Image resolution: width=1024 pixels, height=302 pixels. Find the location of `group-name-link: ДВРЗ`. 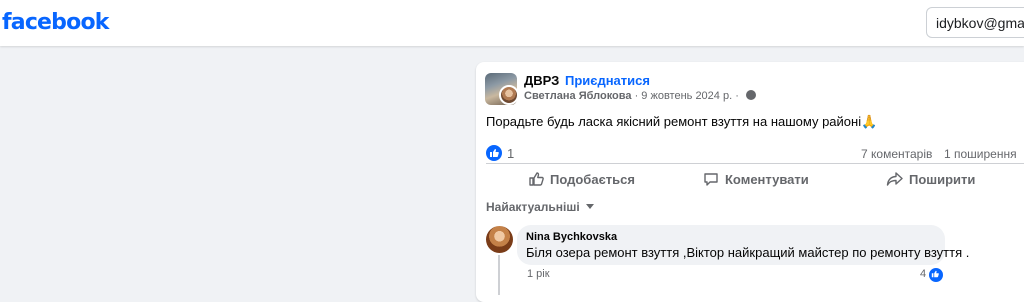

group-name-link: ДВРЗ is located at coordinates (541, 80).